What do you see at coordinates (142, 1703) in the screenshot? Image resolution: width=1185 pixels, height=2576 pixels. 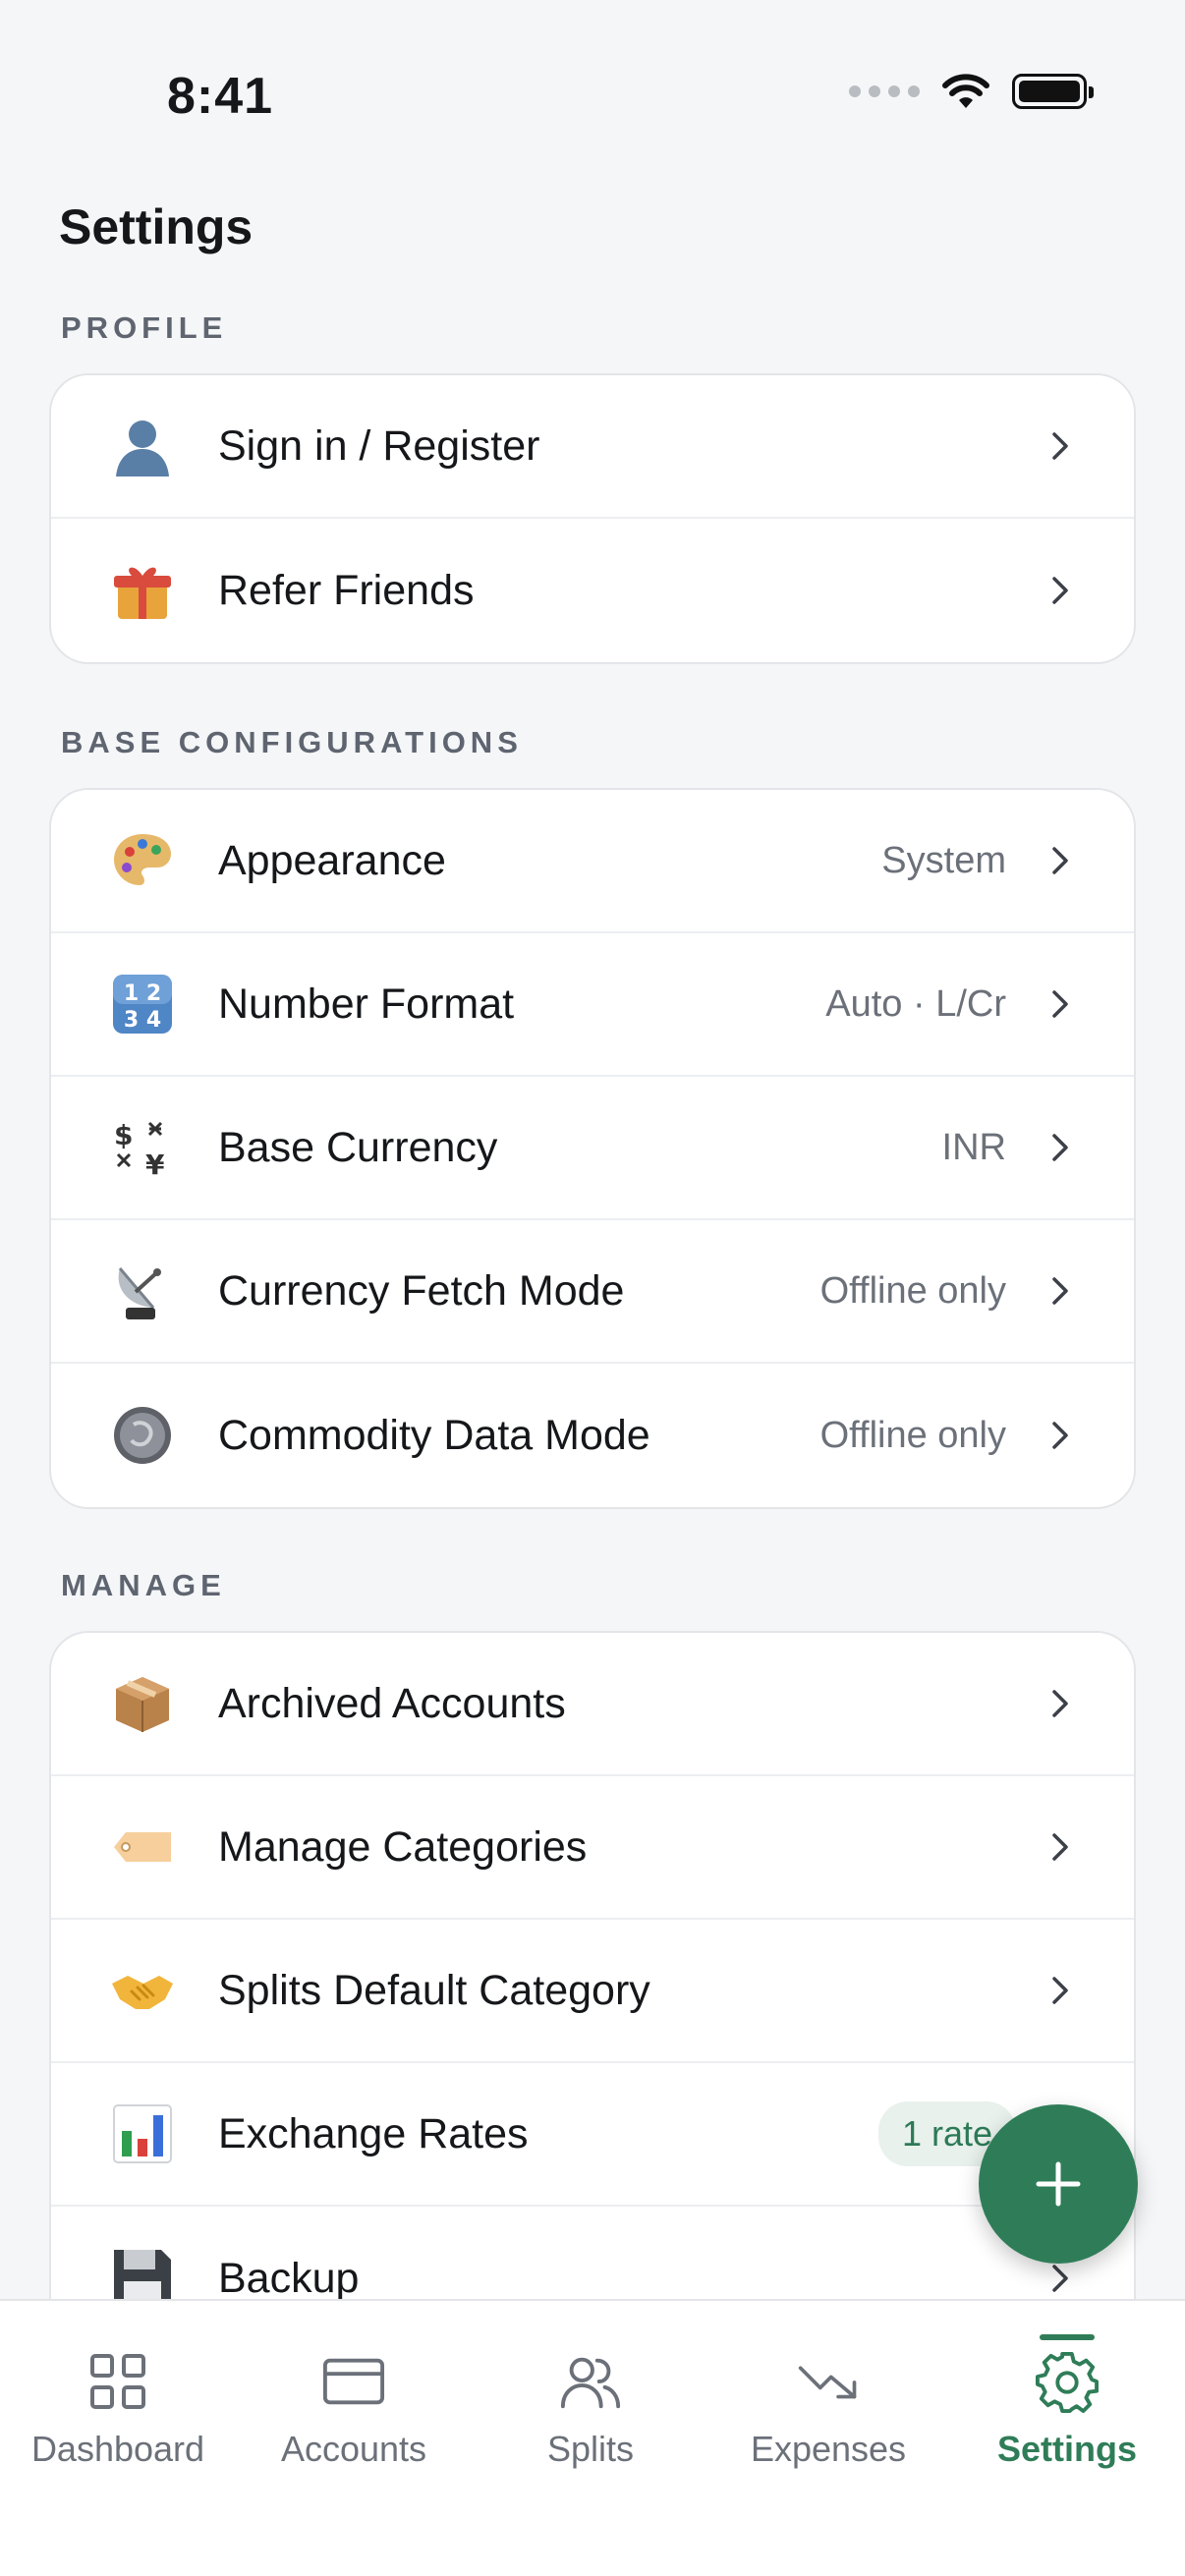 I see `package-icon` at bounding box center [142, 1703].